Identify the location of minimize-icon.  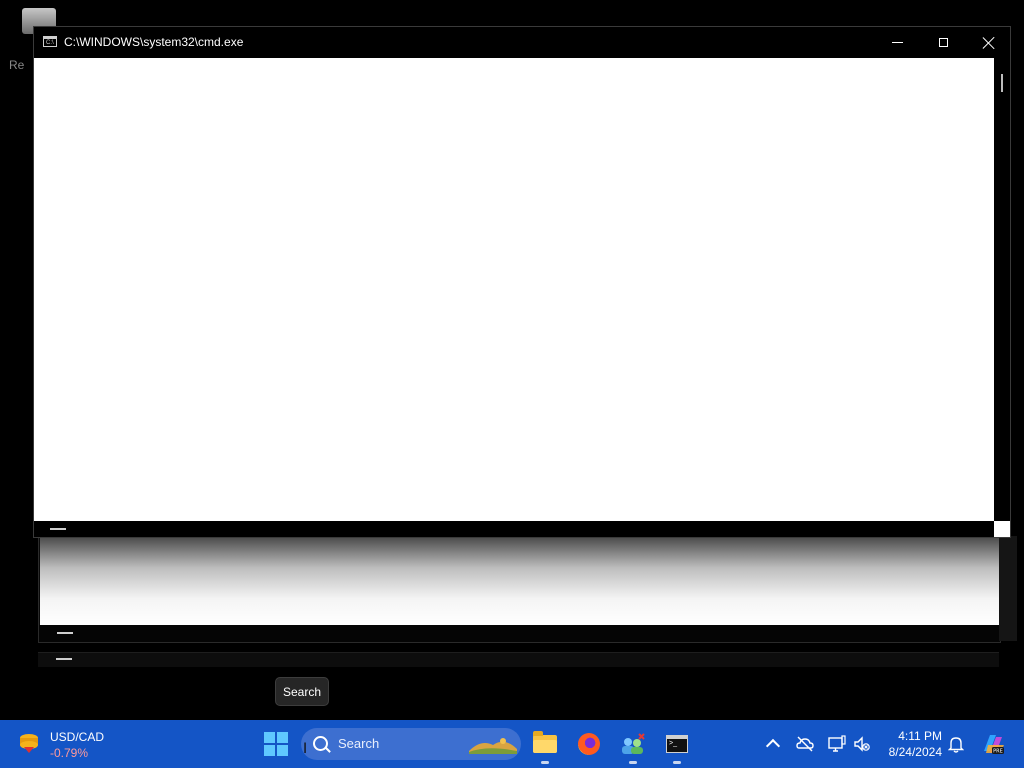
(897, 42).